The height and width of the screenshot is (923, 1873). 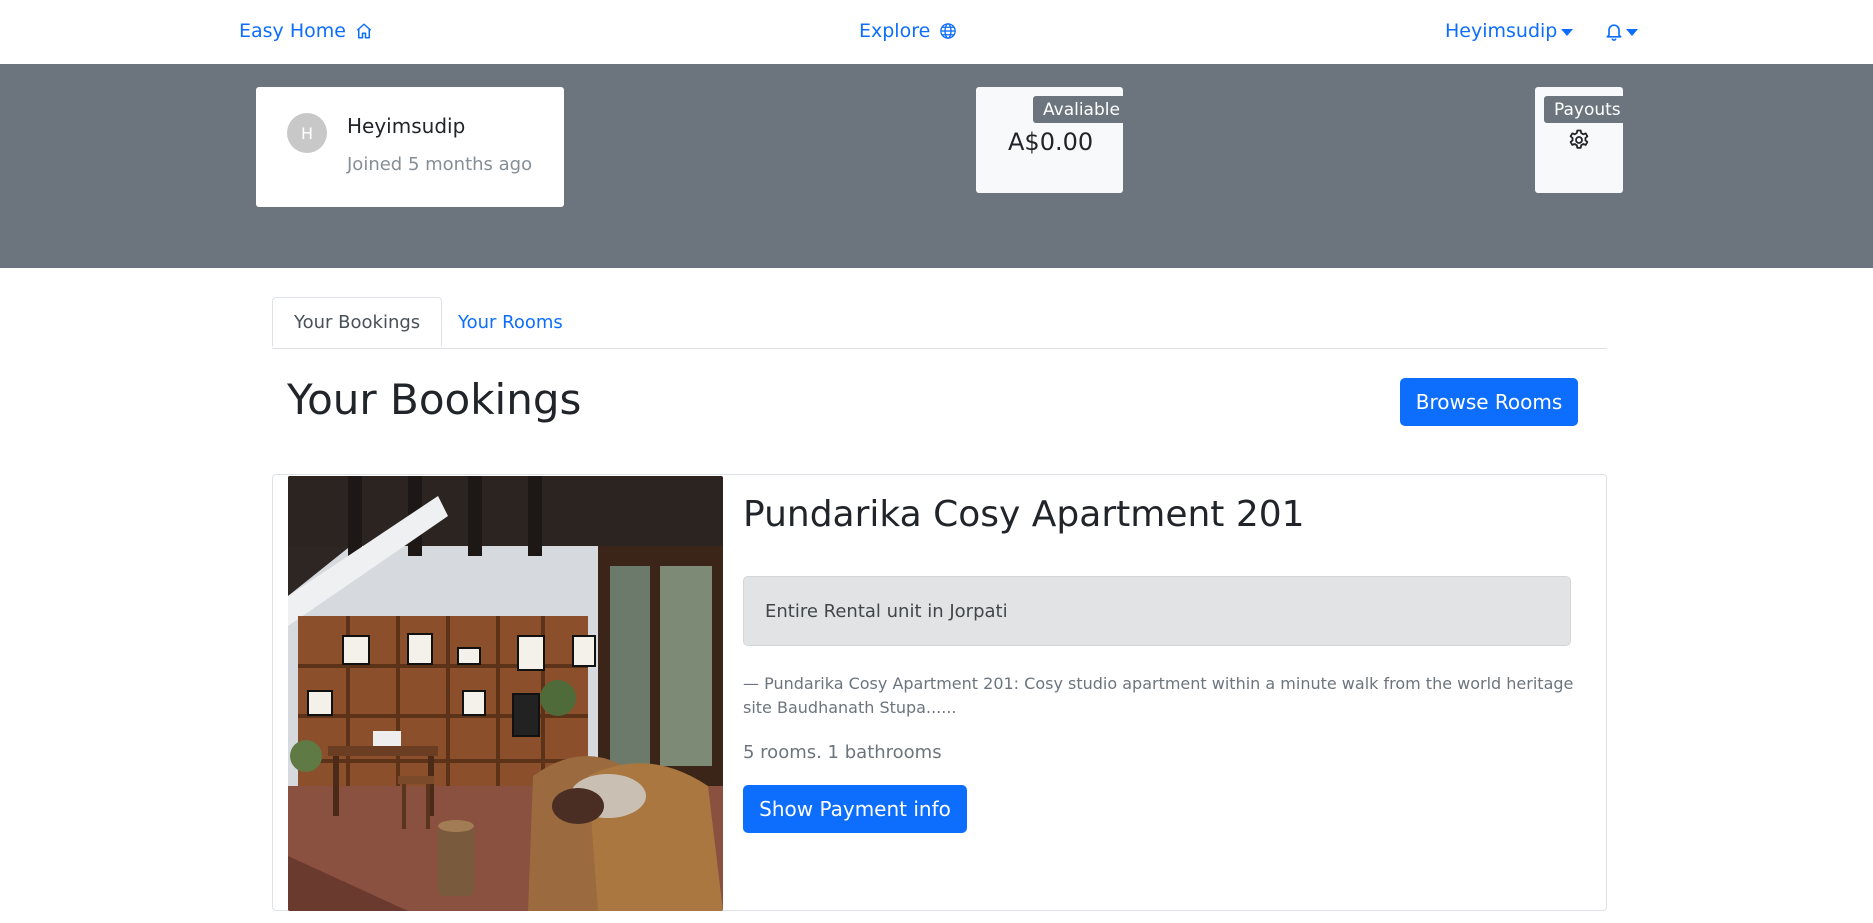 I want to click on page-title: Your Bookings, so click(x=434, y=399).